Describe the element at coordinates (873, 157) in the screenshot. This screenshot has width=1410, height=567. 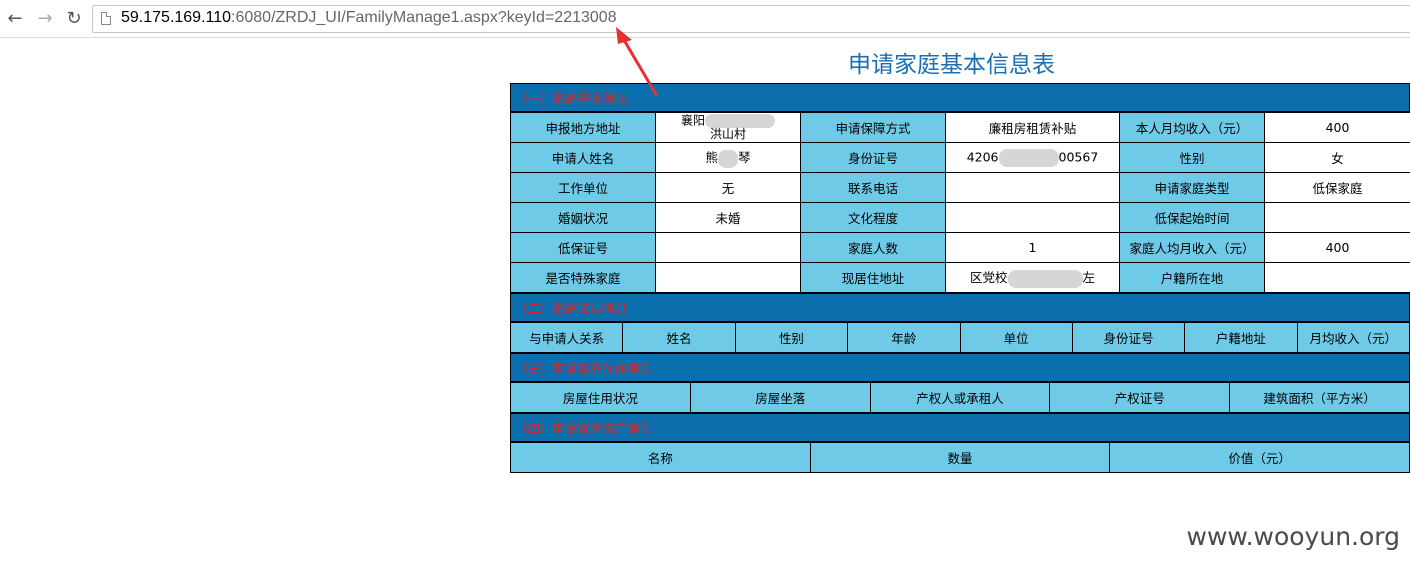
I see `id-number-label: 身份证号` at that location.